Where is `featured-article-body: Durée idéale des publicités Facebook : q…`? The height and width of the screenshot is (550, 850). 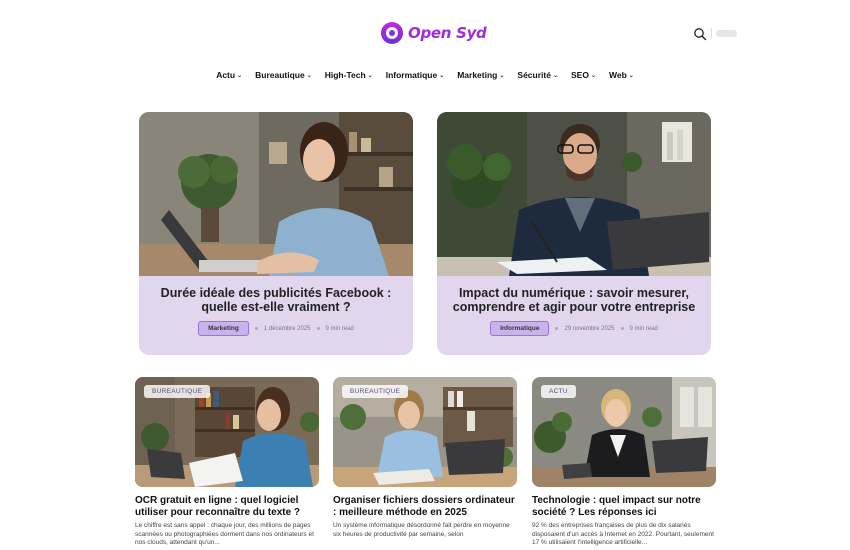
featured-article-body: Durée idéale des publicités Facebook : q… is located at coordinates (276, 315).